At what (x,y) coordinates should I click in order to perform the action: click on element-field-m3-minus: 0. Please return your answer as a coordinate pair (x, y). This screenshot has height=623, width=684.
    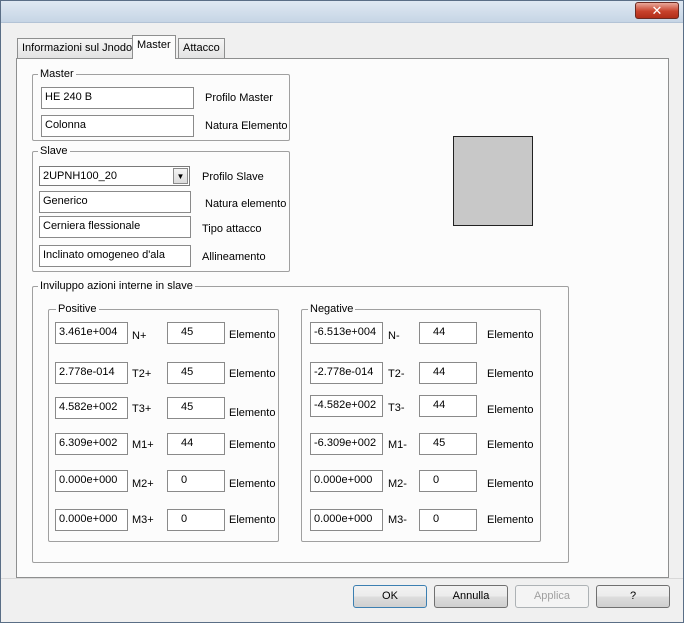
    Looking at the image, I should click on (448, 520).